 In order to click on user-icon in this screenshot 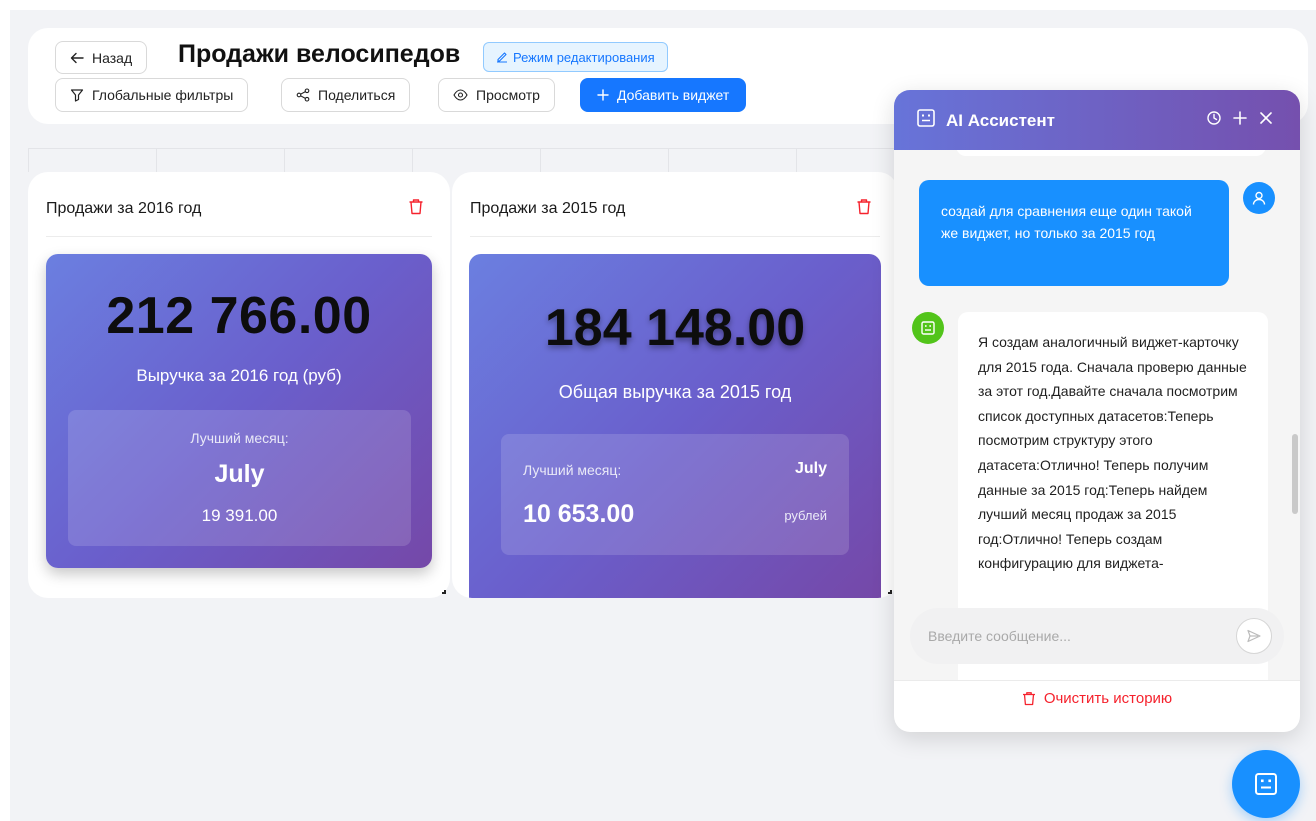, I will do `click(1259, 198)`.